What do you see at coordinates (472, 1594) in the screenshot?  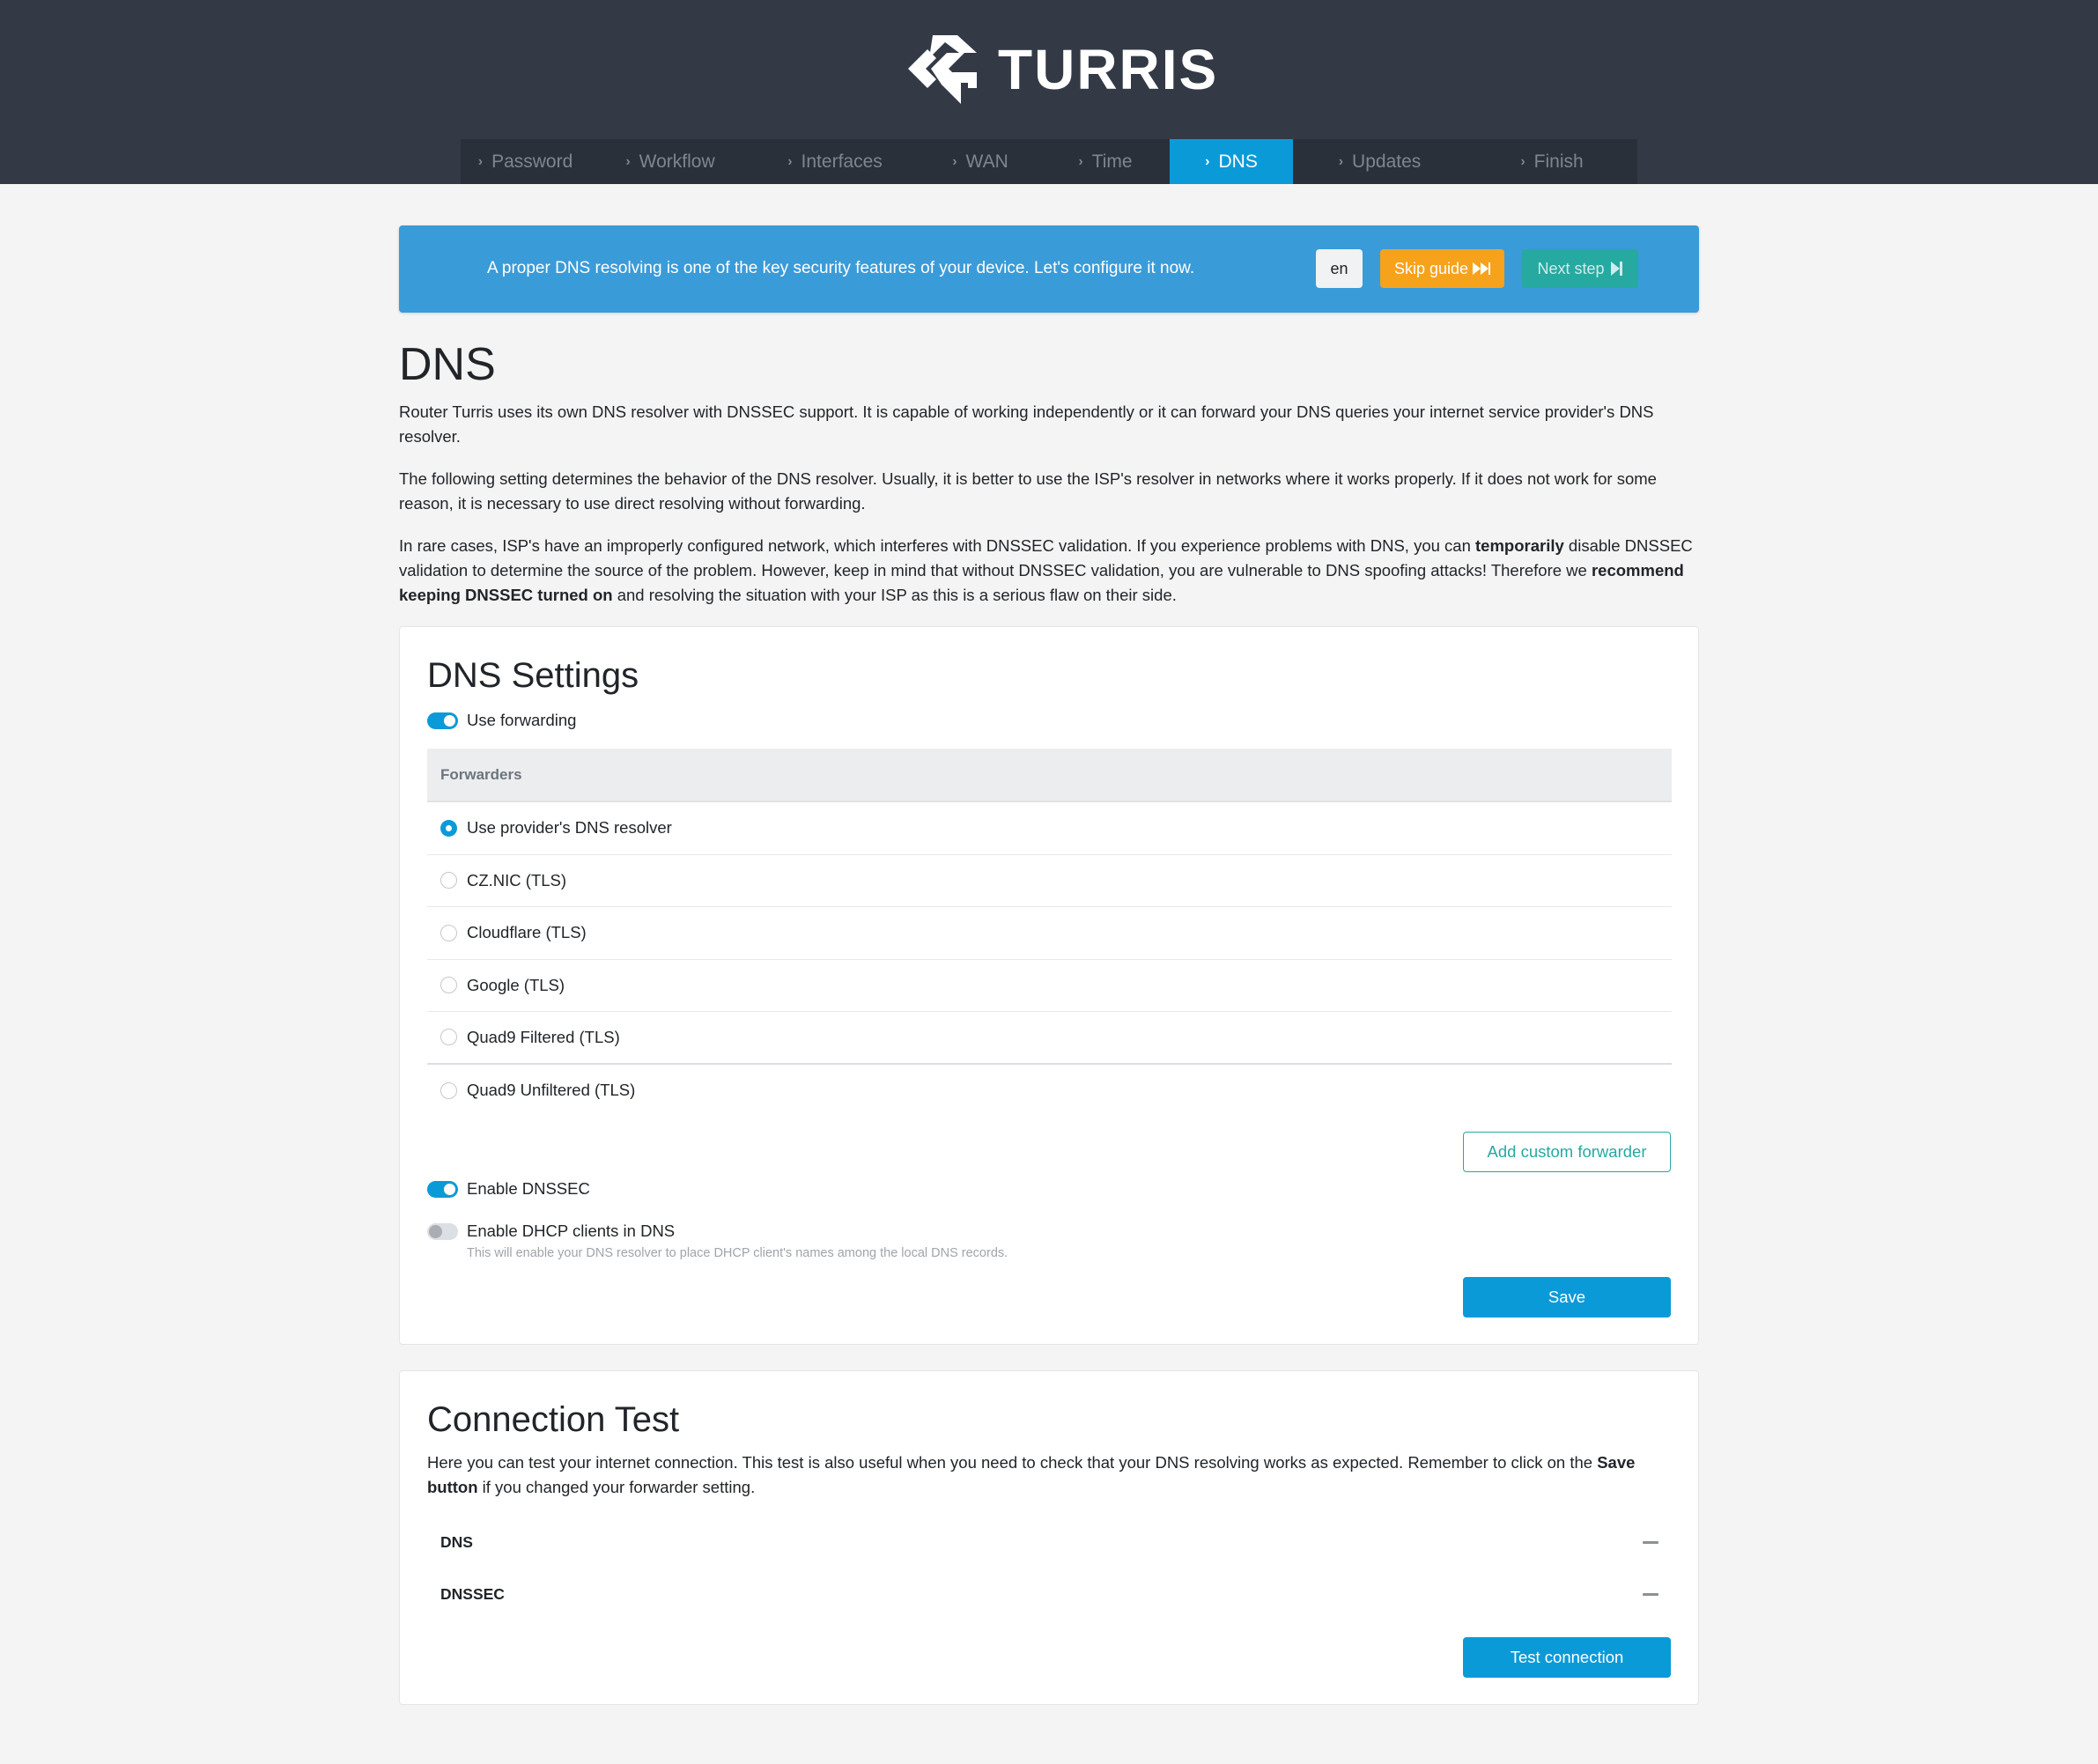 I see `test-label: DNSSEC` at bounding box center [472, 1594].